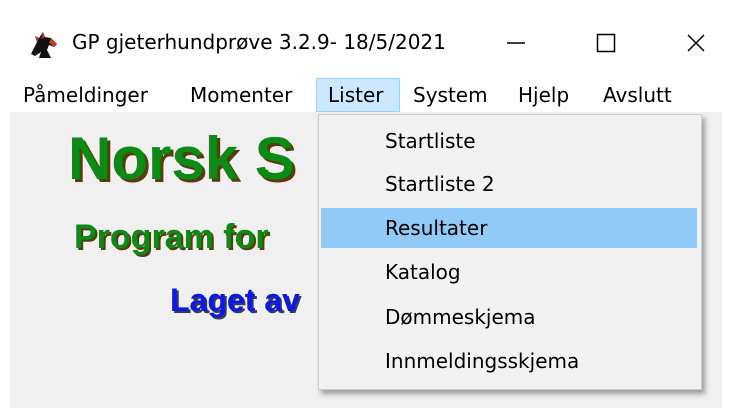 This screenshot has width=732, height=408. What do you see at coordinates (44, 45) in the screenshot?
I see `horse-head-icon` at bounding box center [44, 45].